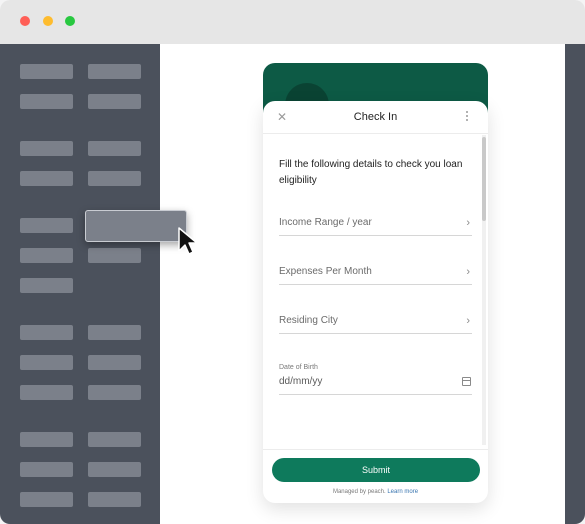  What do you see at coordinates (298, 367) in the screenshot?
I see `dob-label: Date of Birth` at bounding box center [298, 367].